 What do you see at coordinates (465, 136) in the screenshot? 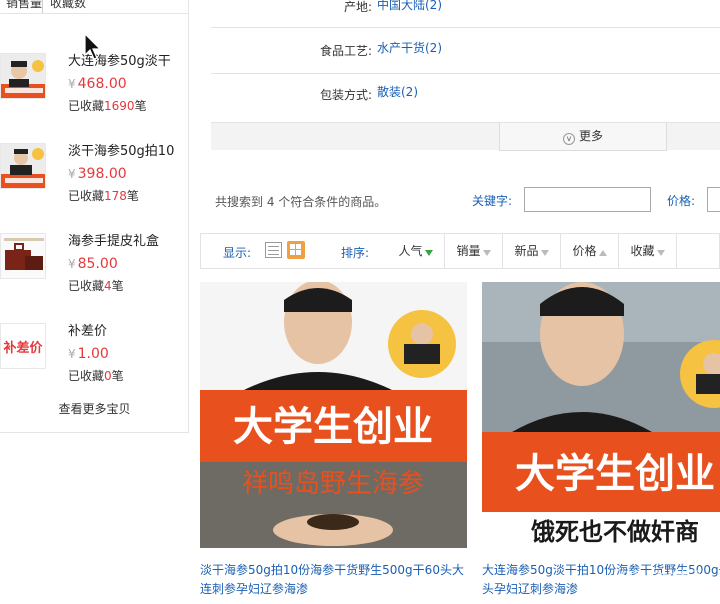
I see `more-bar: v 更多` at bounding box center [465, 136].